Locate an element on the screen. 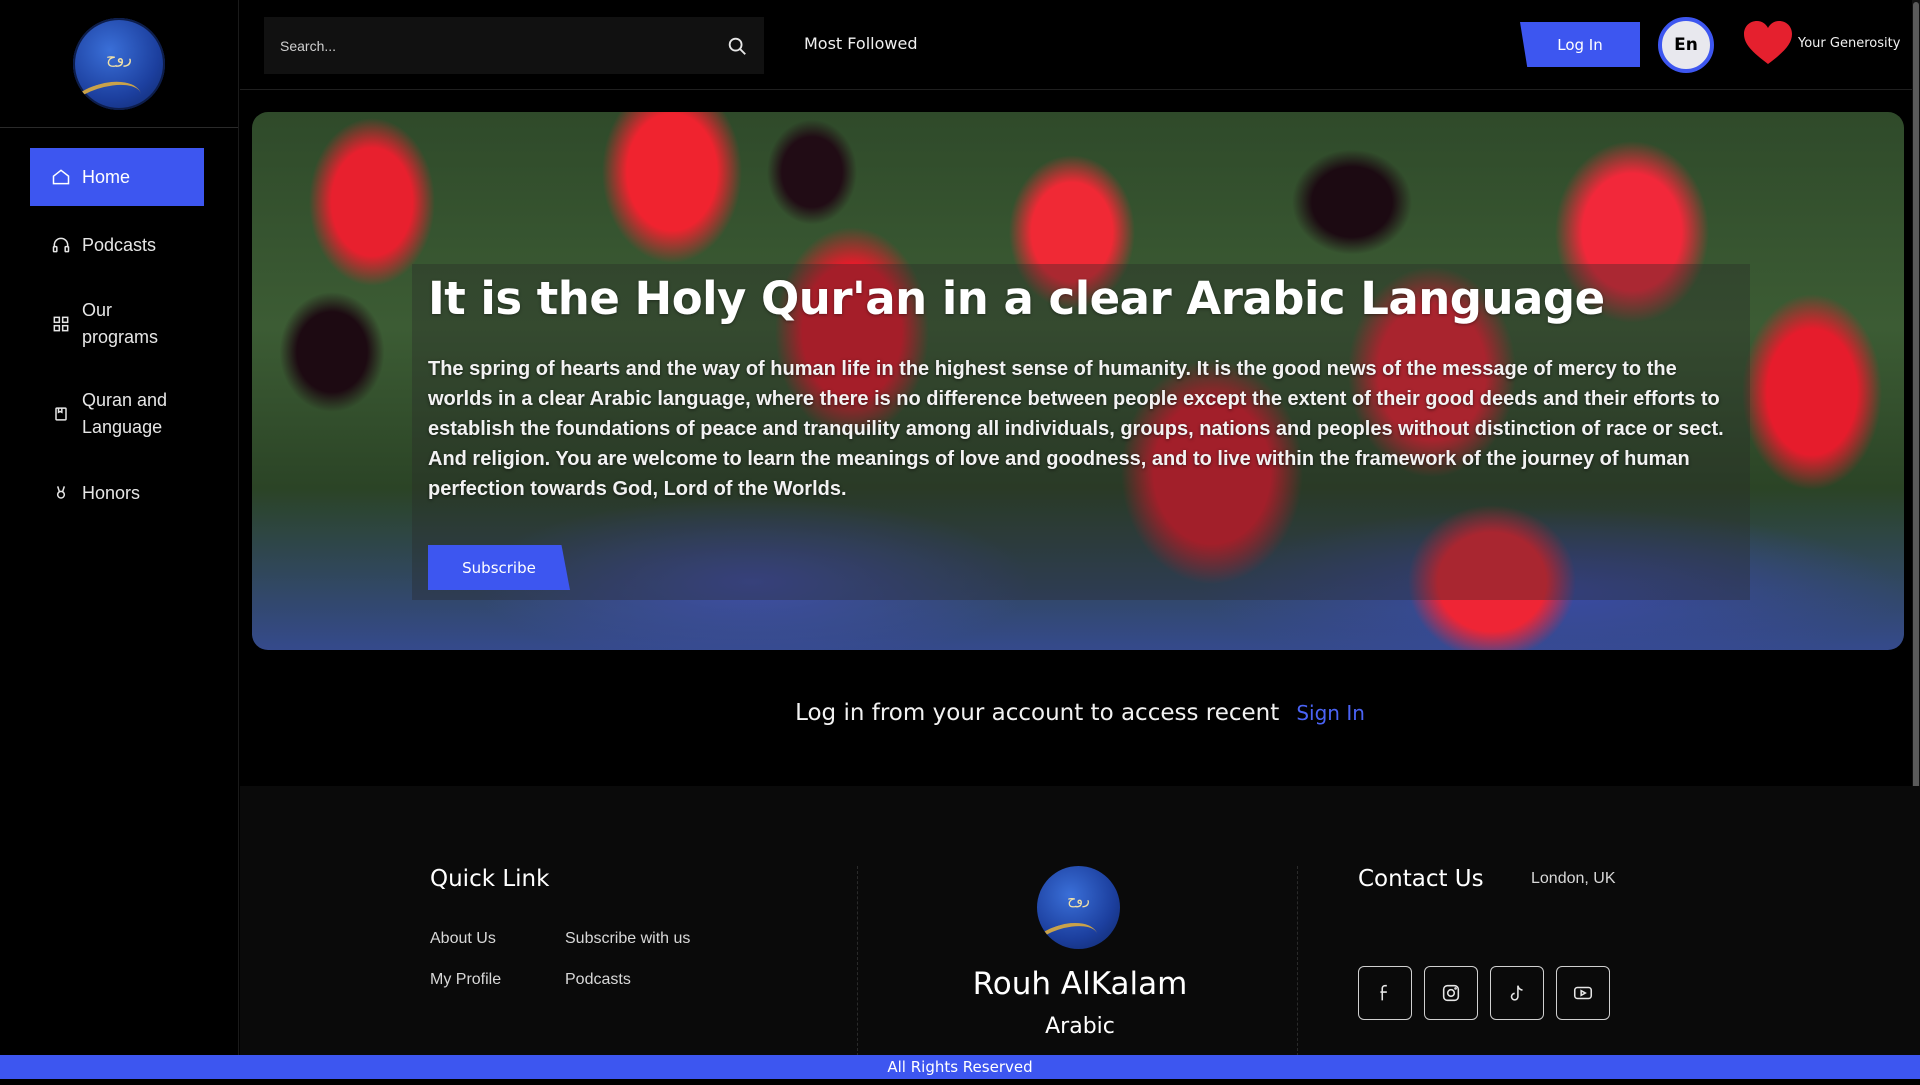 The width and height of the screenshot is (1920, 1085). instagram-button is located at coordinates (1451, 993).